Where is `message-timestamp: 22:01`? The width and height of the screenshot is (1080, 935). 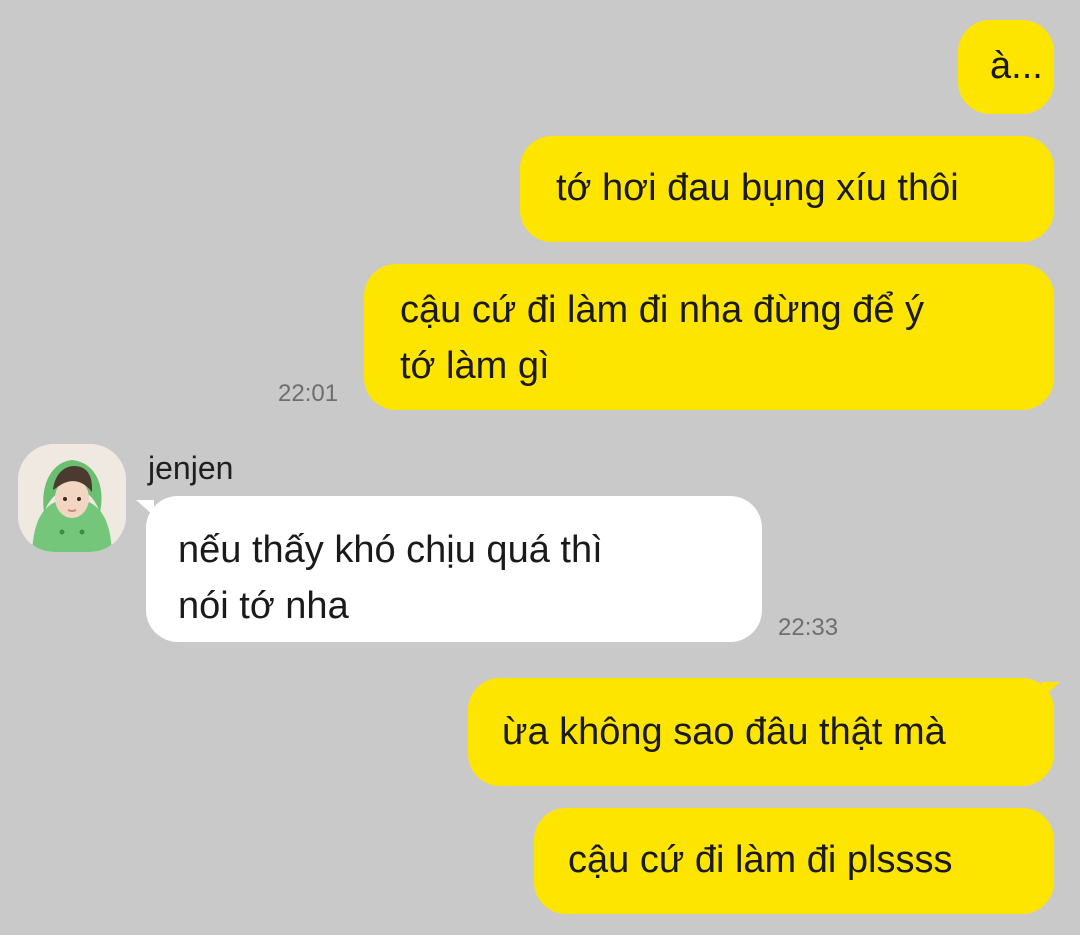 message-timestamp: 22:01 is located at coordinates (308, 393).